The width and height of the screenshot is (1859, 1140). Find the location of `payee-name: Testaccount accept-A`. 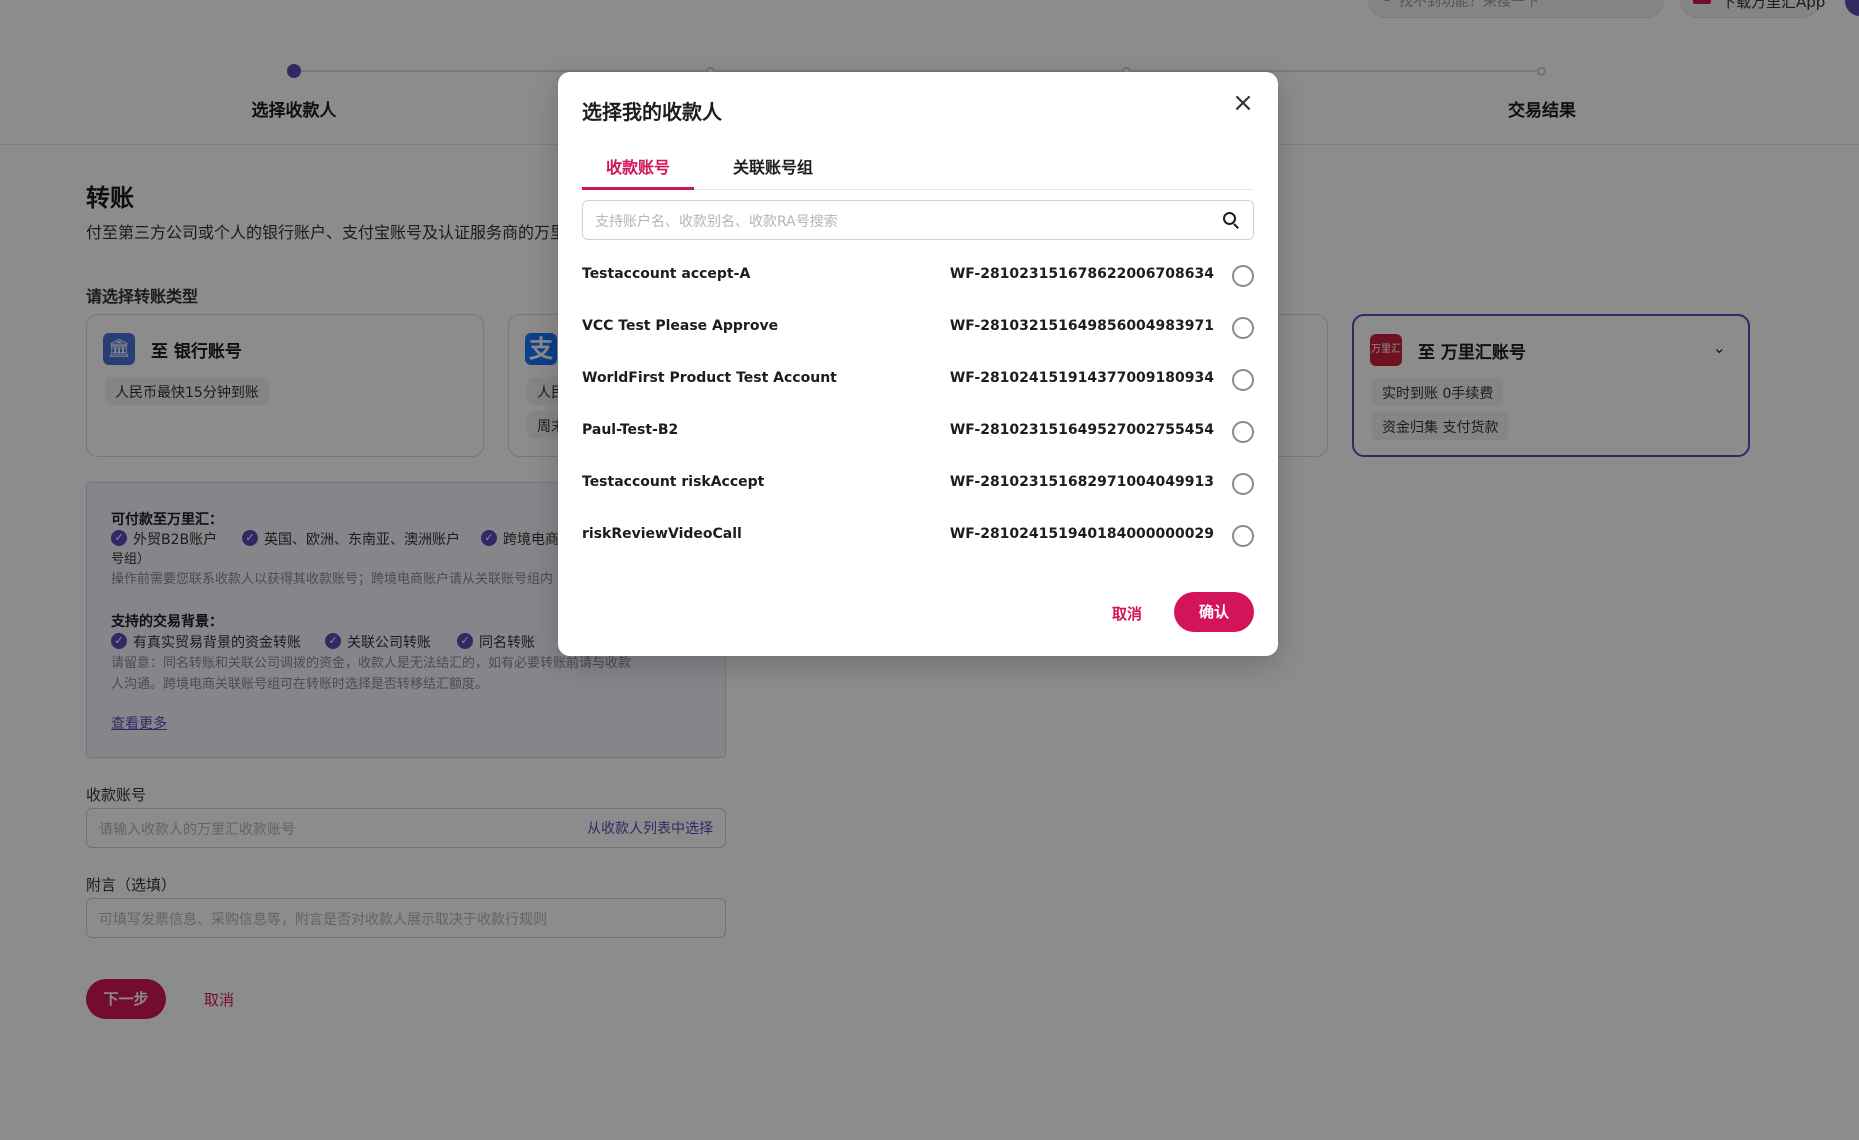

payee-name: Testaccount accept-A is located at coordinates (666, 274).